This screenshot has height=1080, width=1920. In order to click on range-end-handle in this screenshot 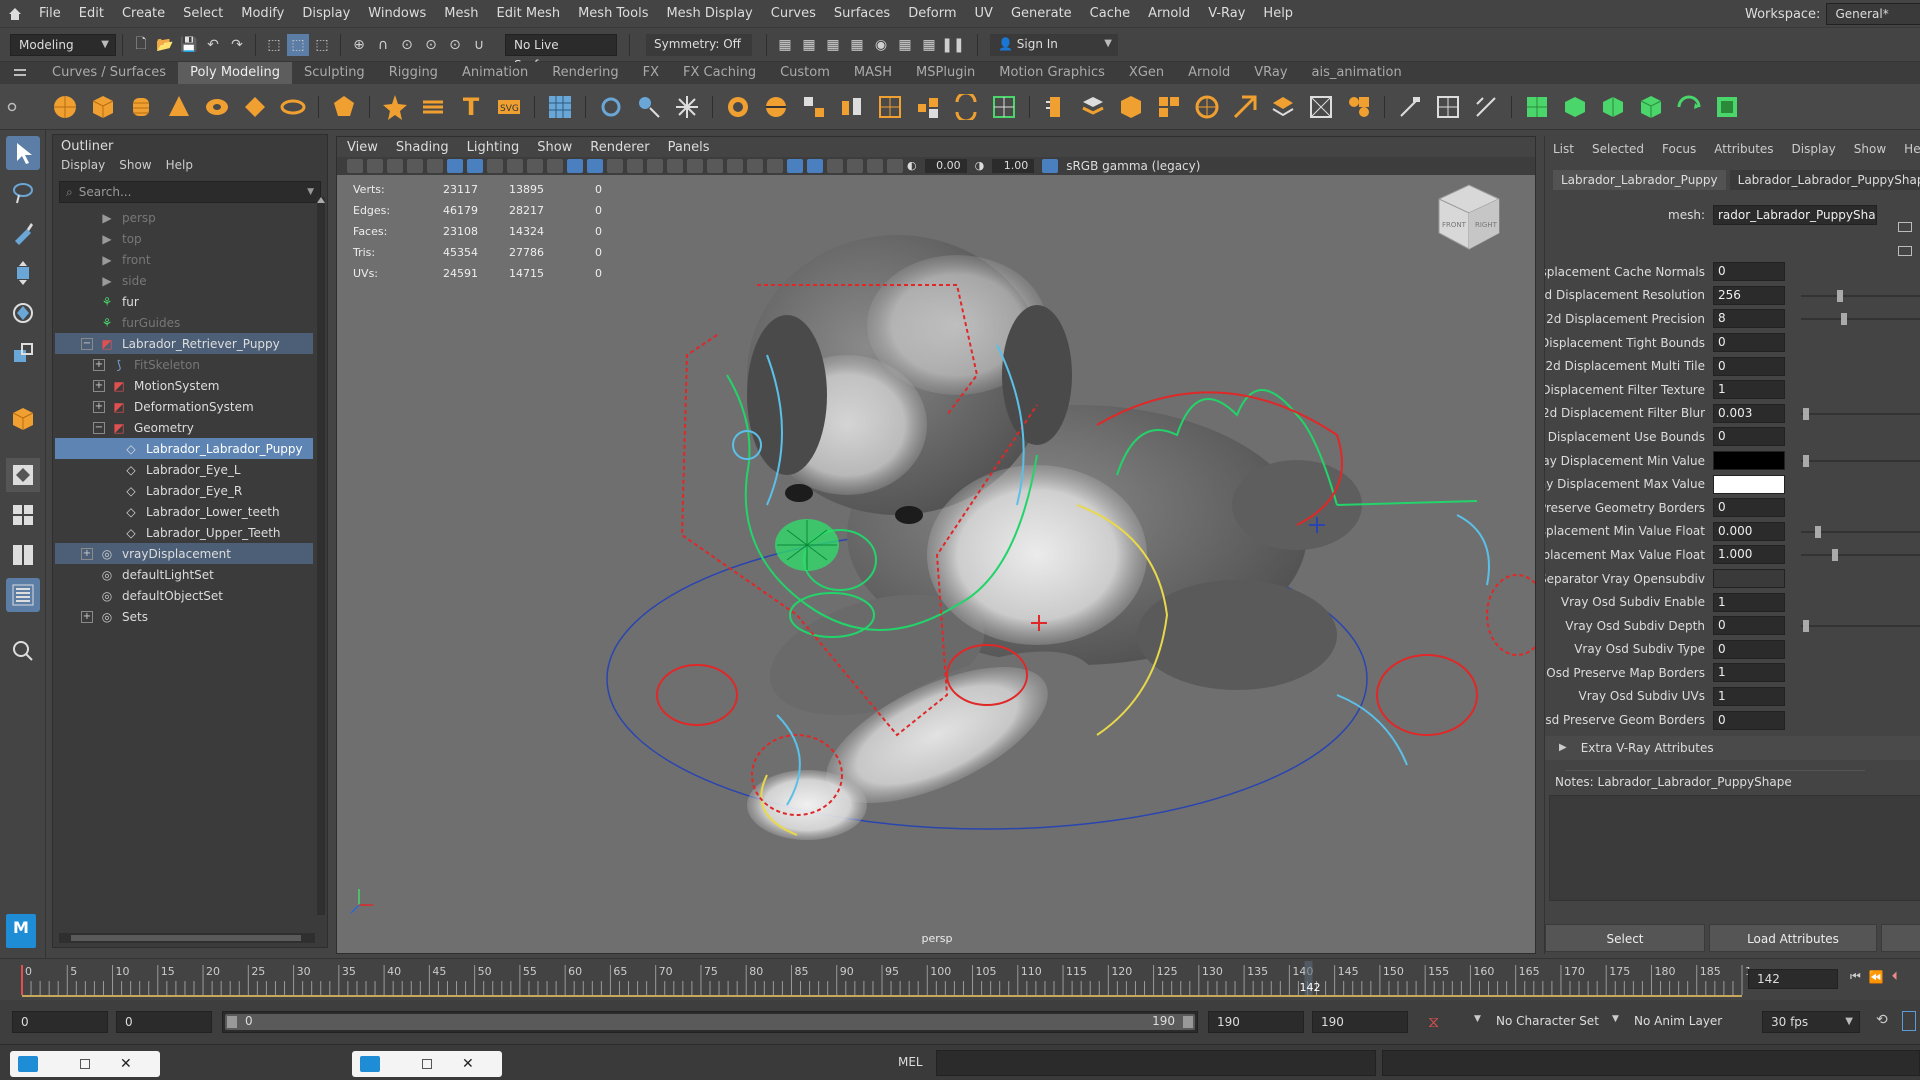, I will do `click(1188, 1022)`.